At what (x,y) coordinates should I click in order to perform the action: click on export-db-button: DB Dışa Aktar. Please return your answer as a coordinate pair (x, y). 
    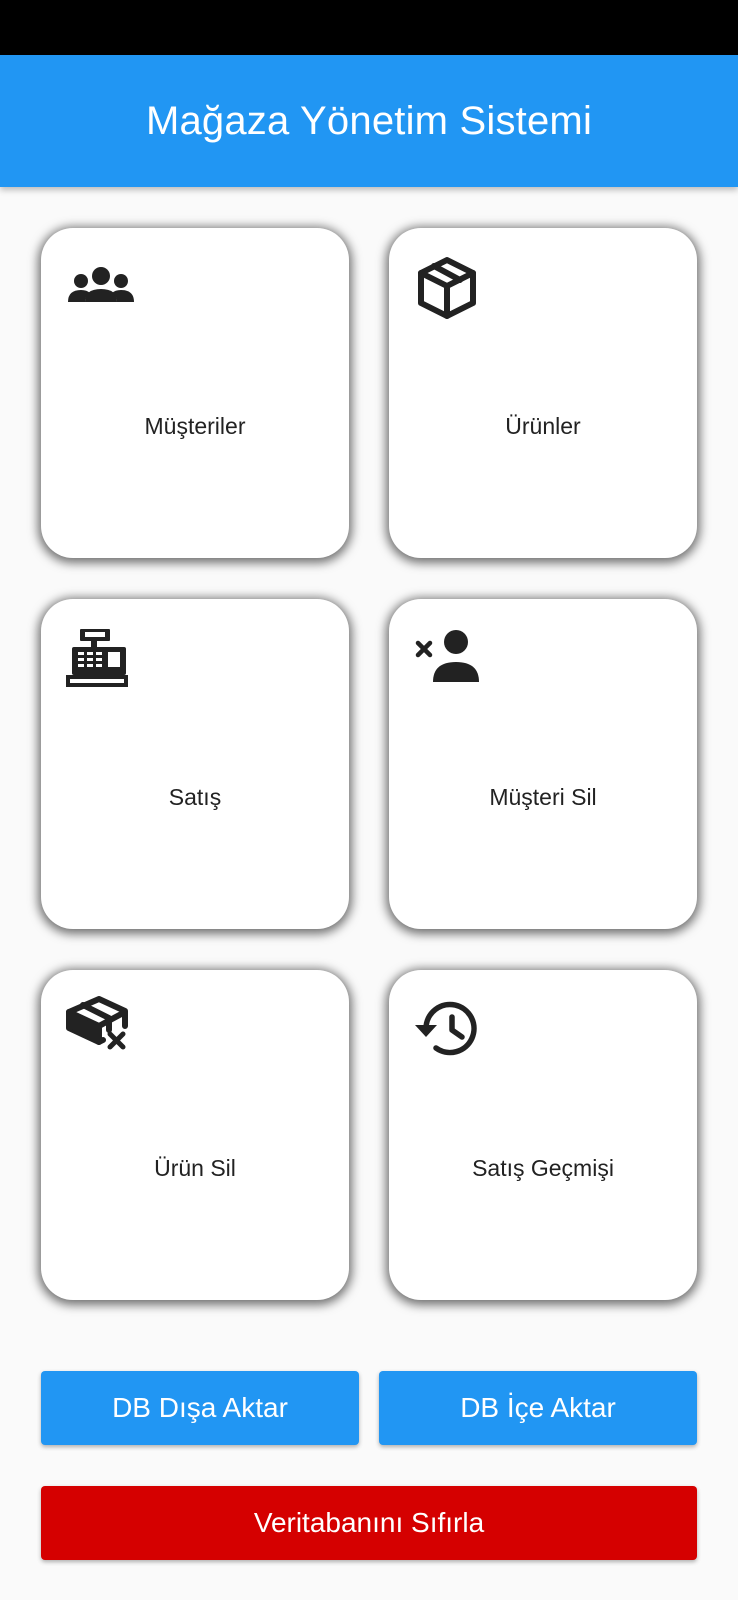
    Looking at the image, I should click on (200, 1408).